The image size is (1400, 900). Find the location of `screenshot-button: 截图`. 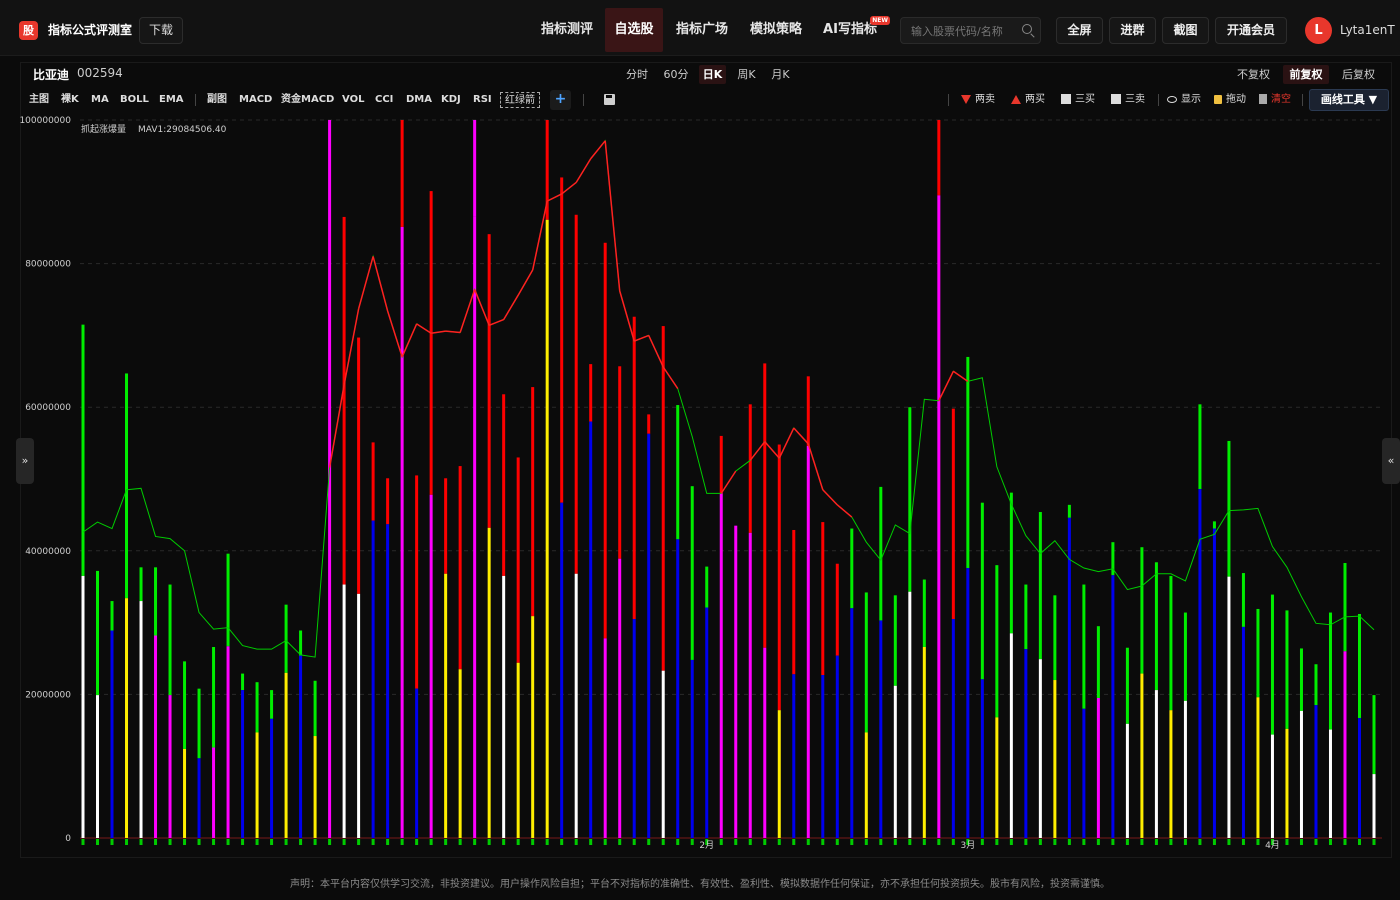

screenshot-button: 截图 is located at coordinates (1185, 30).